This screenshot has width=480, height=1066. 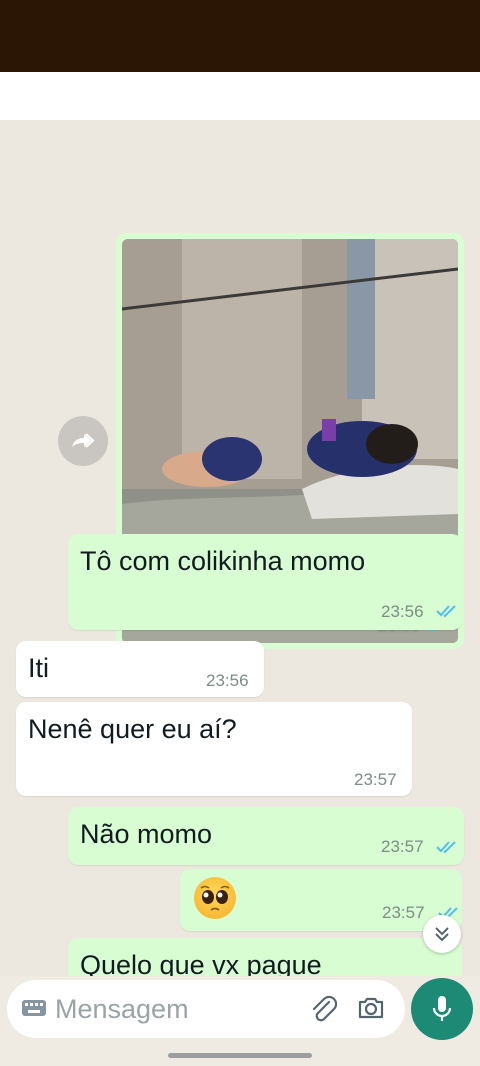 I want to click on outgoing-message: Quelo que vx pague, so click(x=265, y=957).